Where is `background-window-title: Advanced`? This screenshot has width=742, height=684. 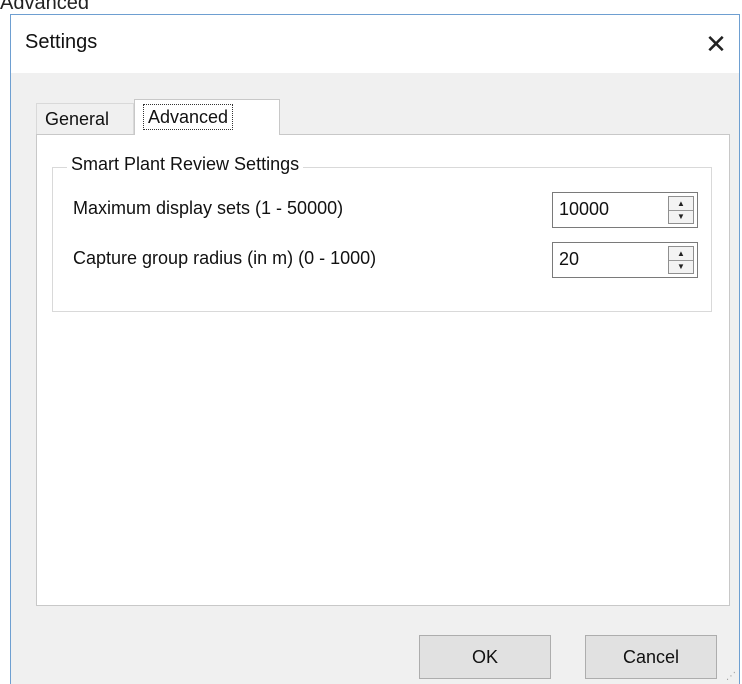 background-window-title: Advanced is located at coordinates (44, 7).